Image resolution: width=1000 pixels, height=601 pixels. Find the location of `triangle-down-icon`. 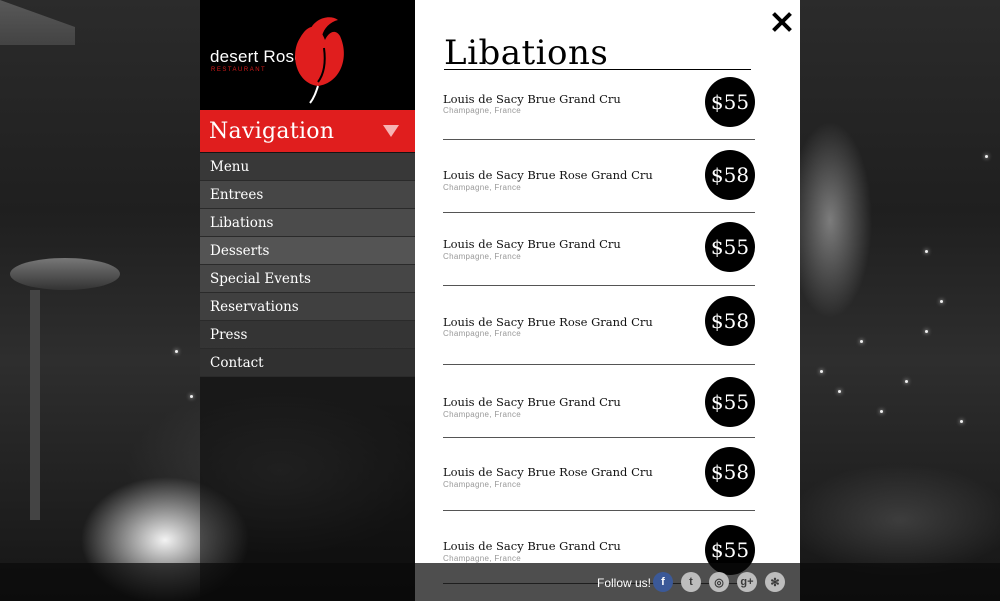

triangle-down-icon is located at coordinates (391, 131).